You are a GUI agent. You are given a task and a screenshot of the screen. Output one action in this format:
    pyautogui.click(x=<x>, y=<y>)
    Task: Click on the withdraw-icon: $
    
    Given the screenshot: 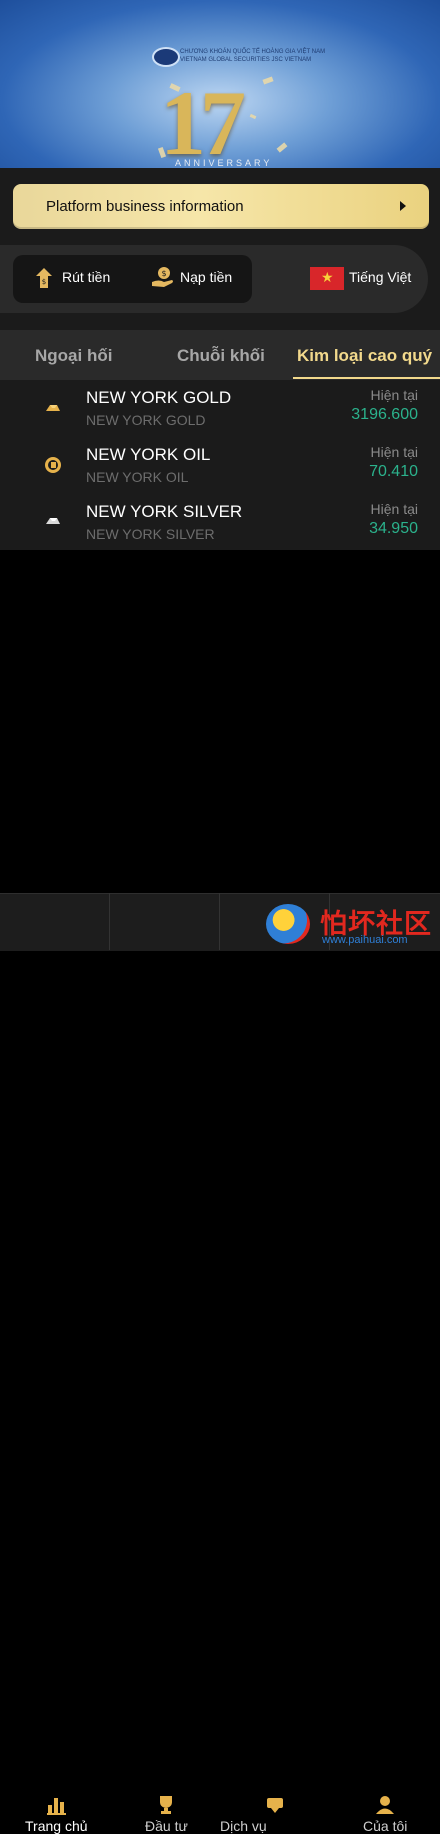 What is the action you would take?
    pyautogui.click(x=44, y=278)
    